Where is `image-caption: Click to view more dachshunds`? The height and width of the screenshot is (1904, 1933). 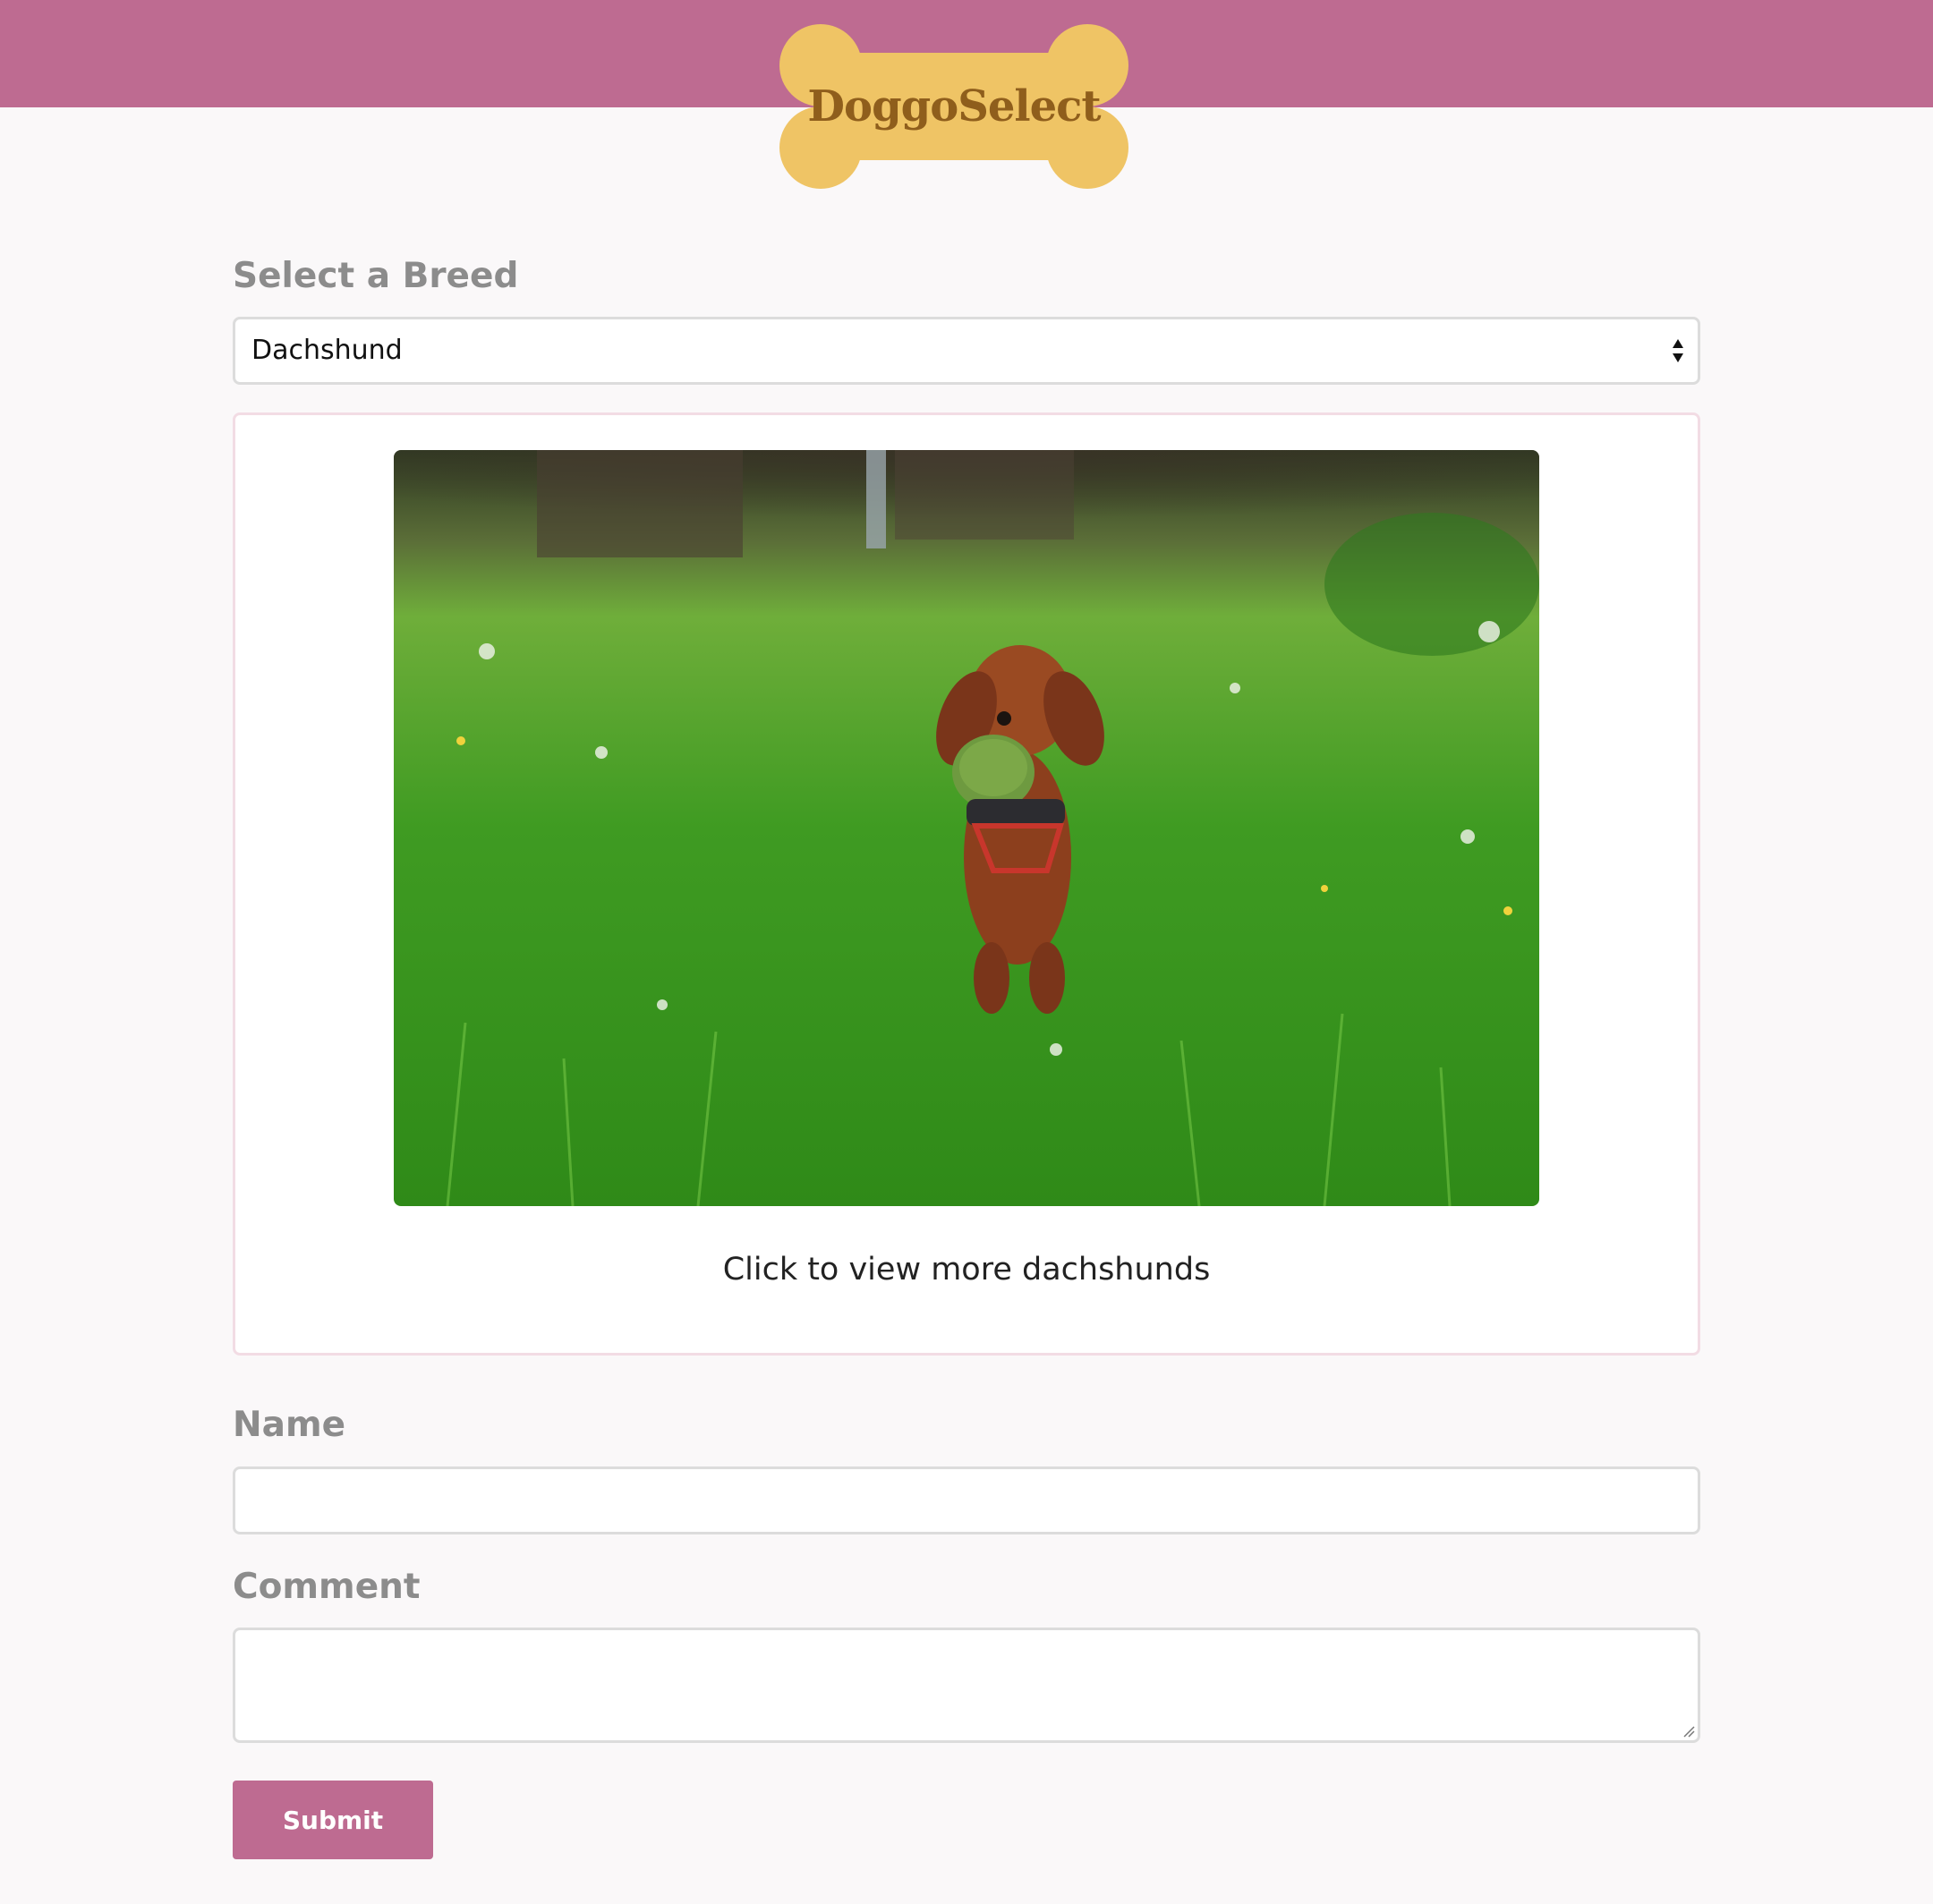 image-caption: Click to view more dachshunds is located at coordinates (966, 1270).